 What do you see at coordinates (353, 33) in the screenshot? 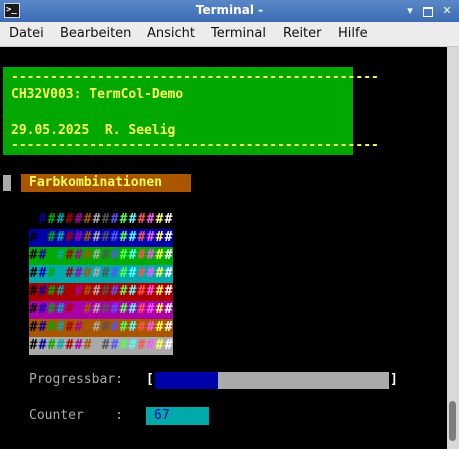
I see `menu-hilfe: Hilfe` at bounding box center [353, 33].